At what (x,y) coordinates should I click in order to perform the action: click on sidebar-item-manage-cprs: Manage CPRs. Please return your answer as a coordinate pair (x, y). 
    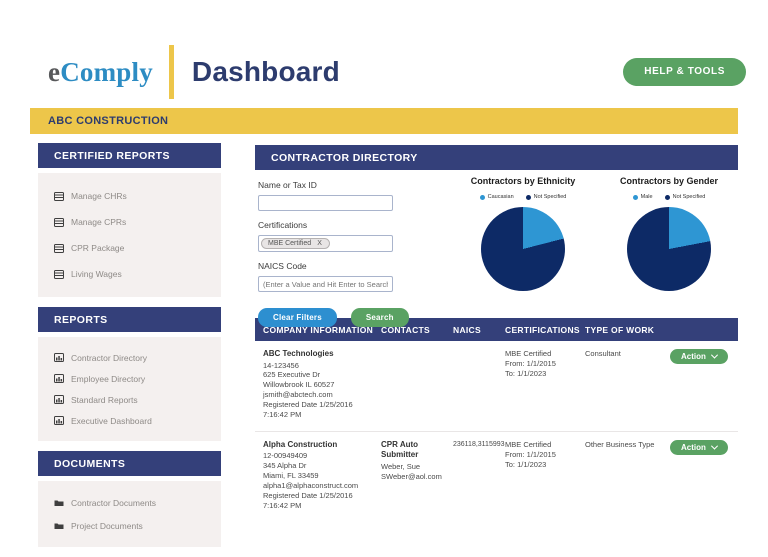
    Looking at the image, I should click on (133, 222).